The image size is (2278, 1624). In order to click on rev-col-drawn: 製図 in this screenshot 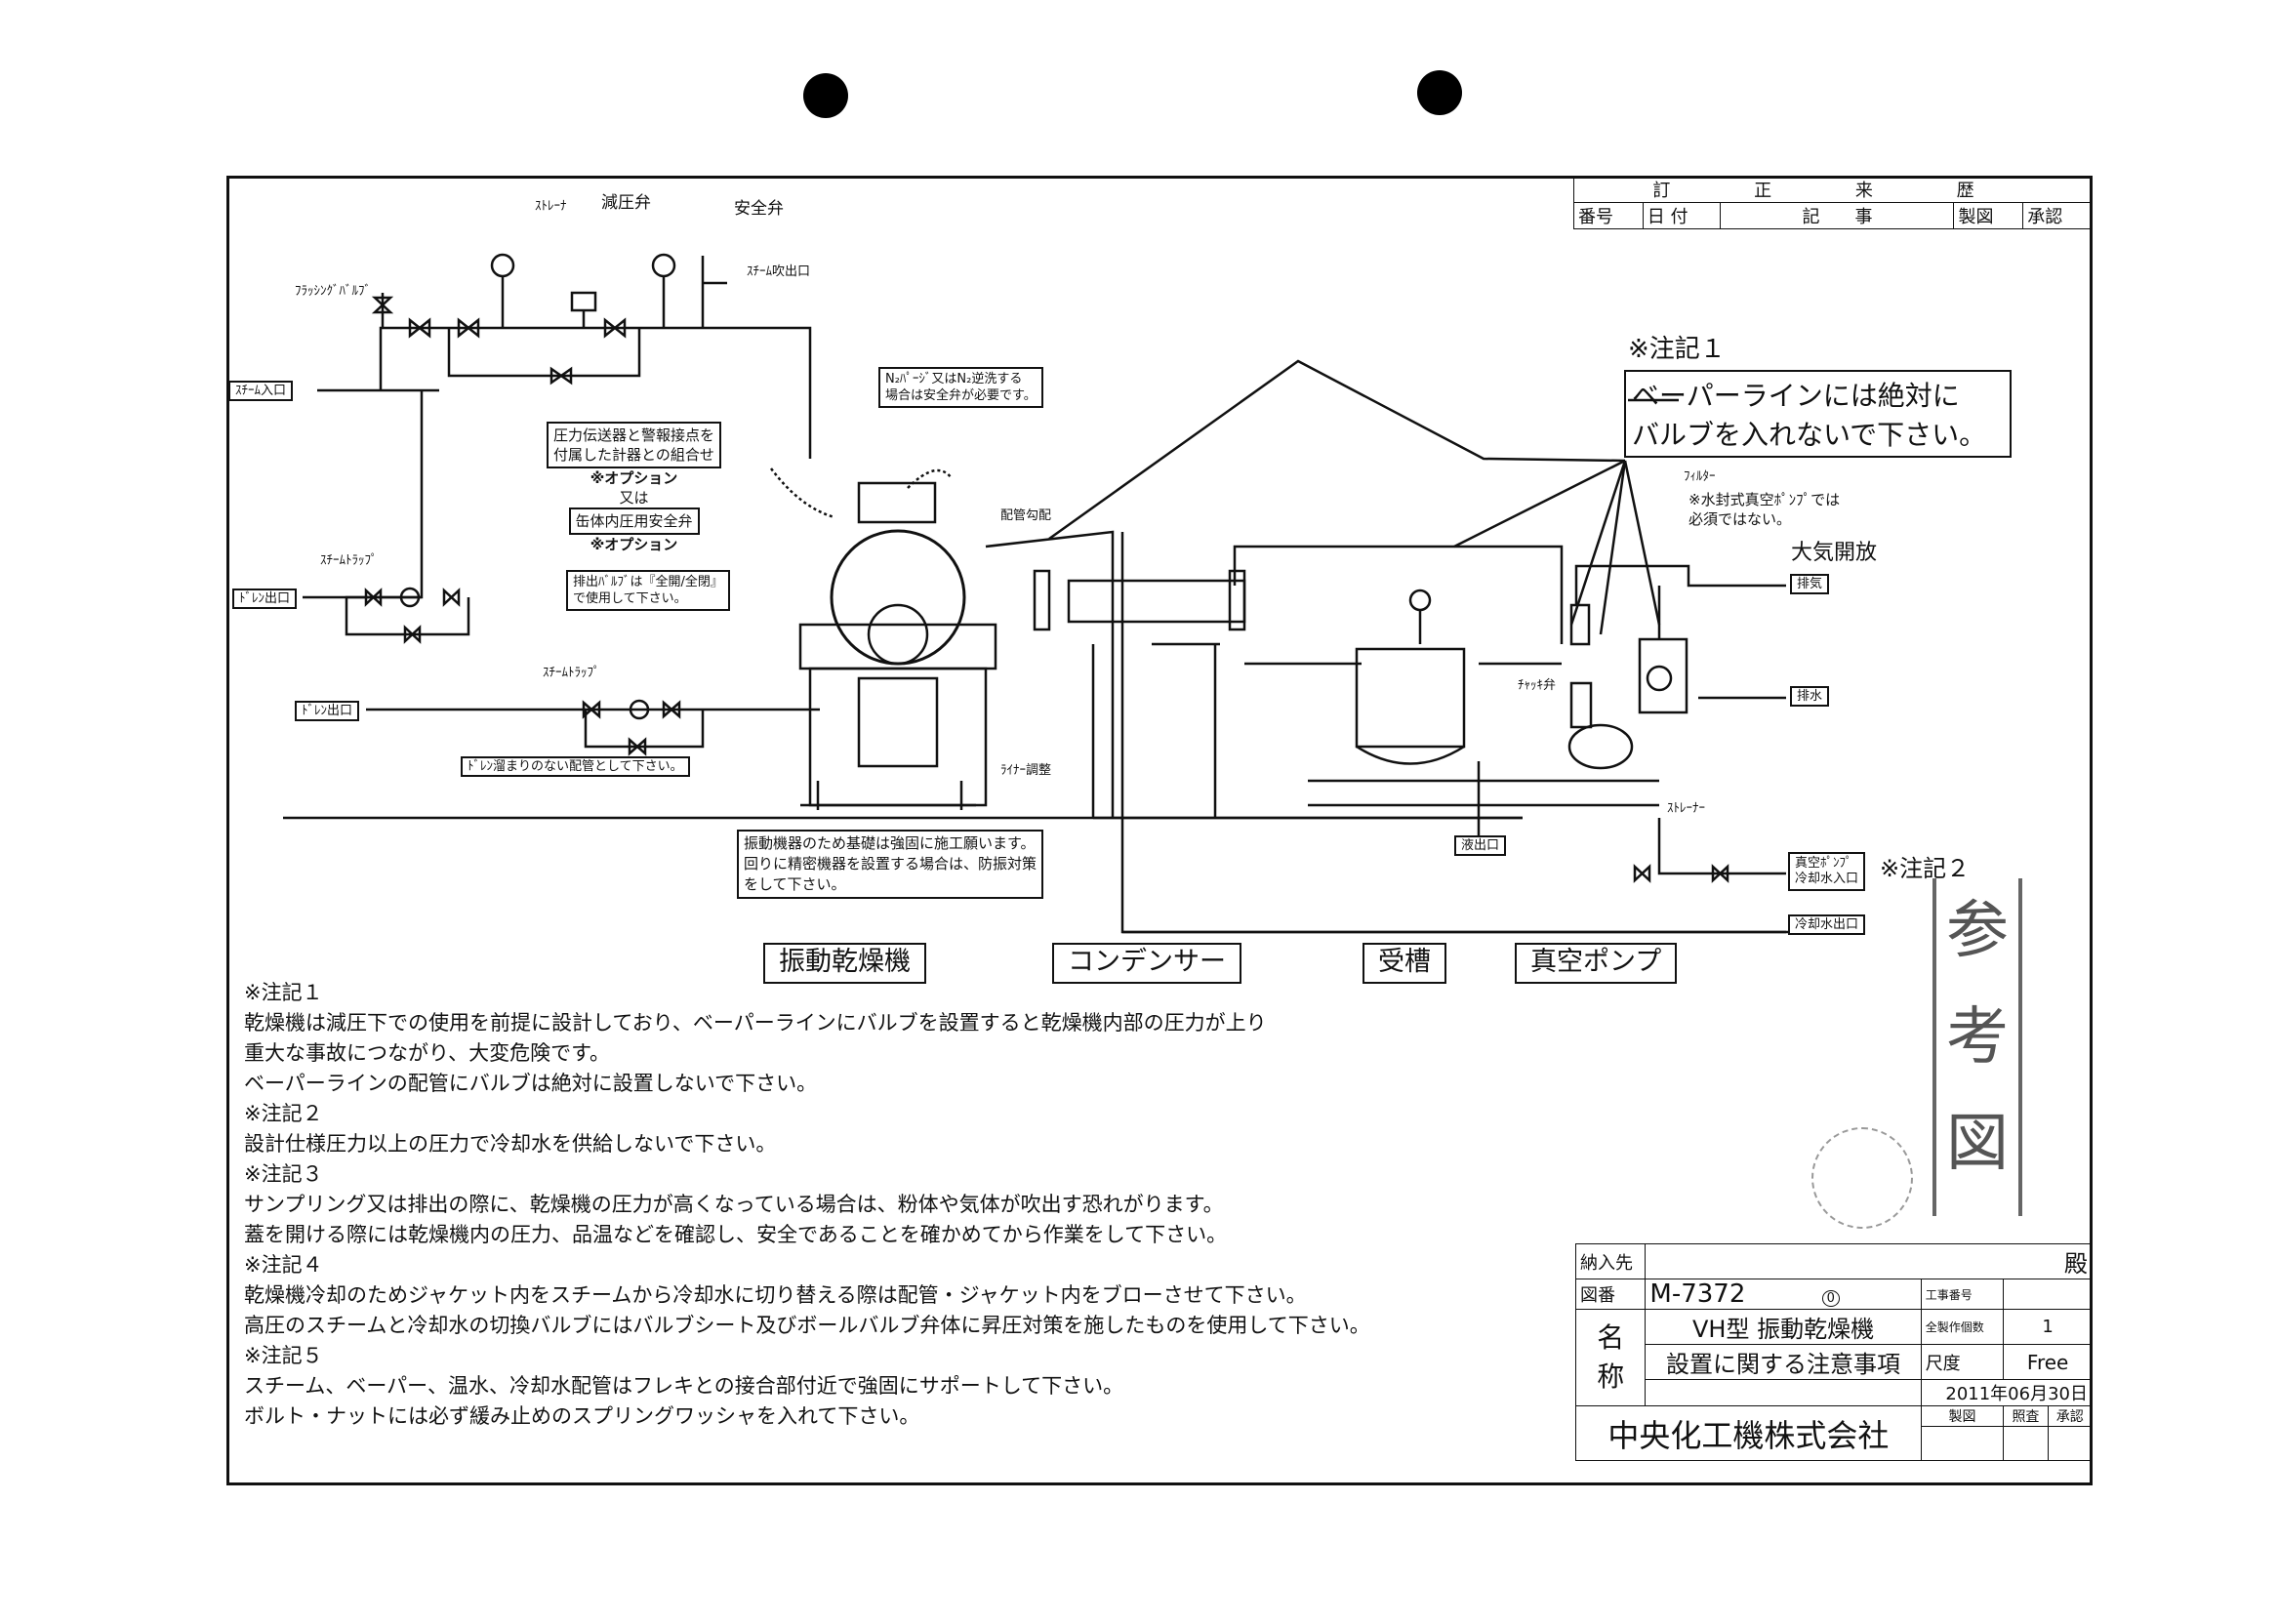, I will do `click(1988, 215)`.